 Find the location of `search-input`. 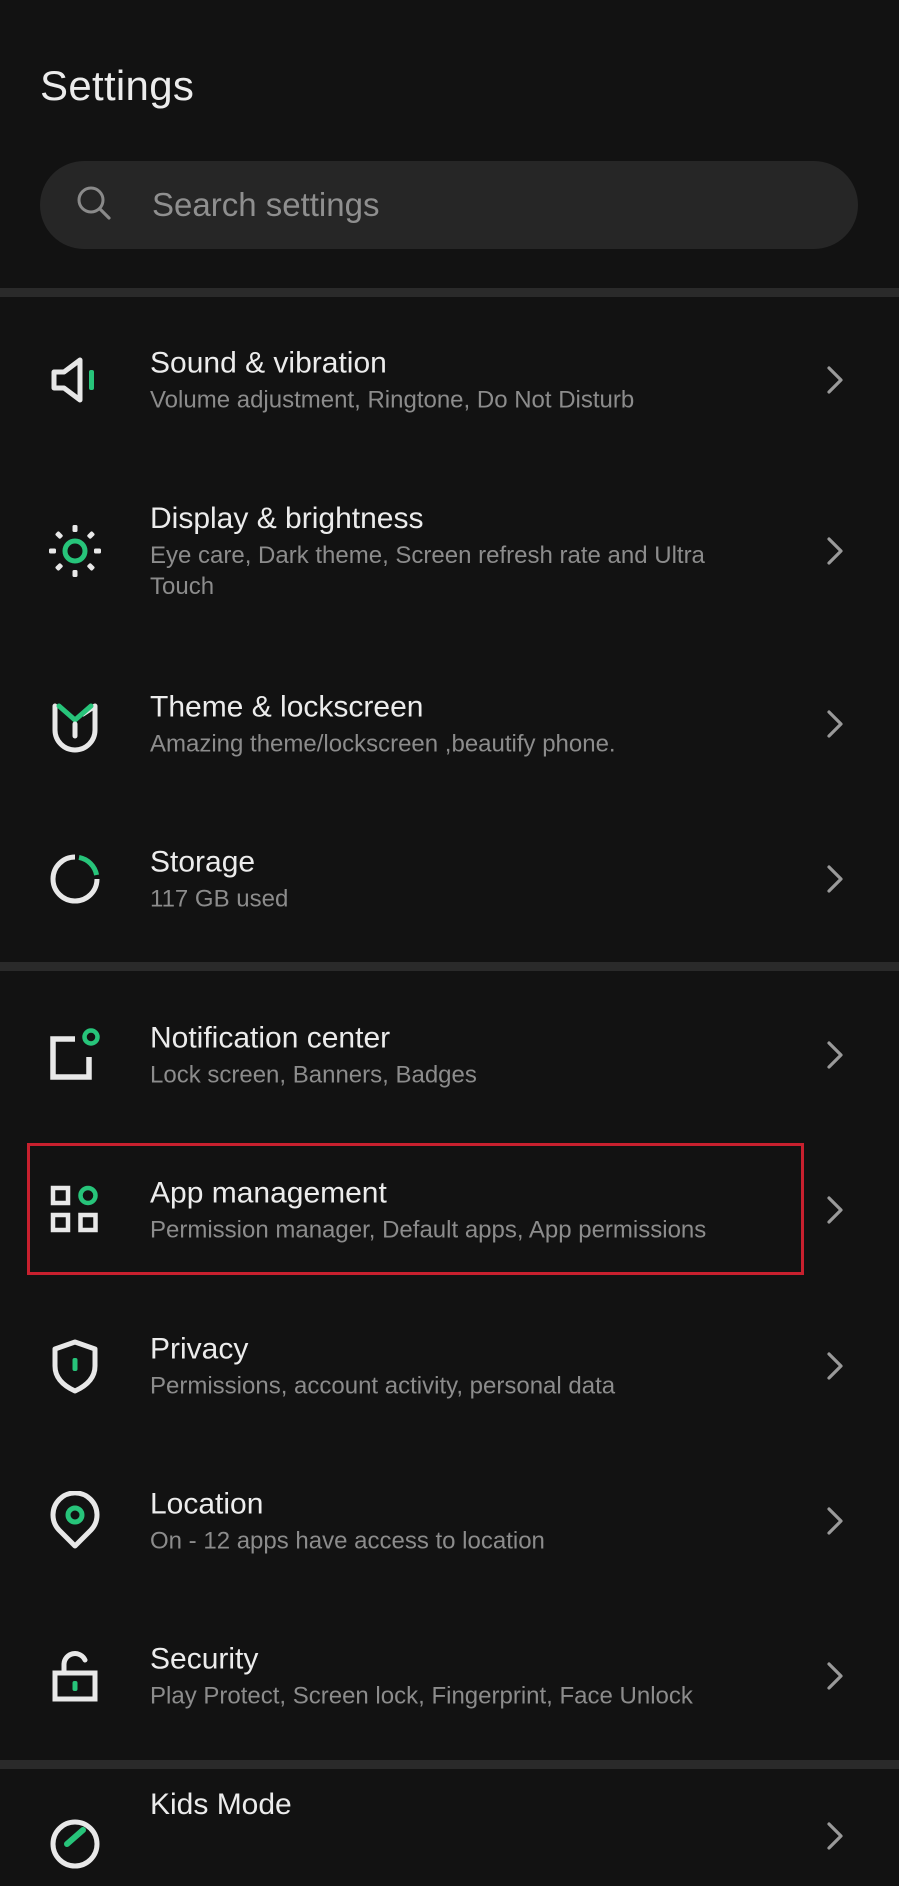

search-input is located at coordinates (452, 205).